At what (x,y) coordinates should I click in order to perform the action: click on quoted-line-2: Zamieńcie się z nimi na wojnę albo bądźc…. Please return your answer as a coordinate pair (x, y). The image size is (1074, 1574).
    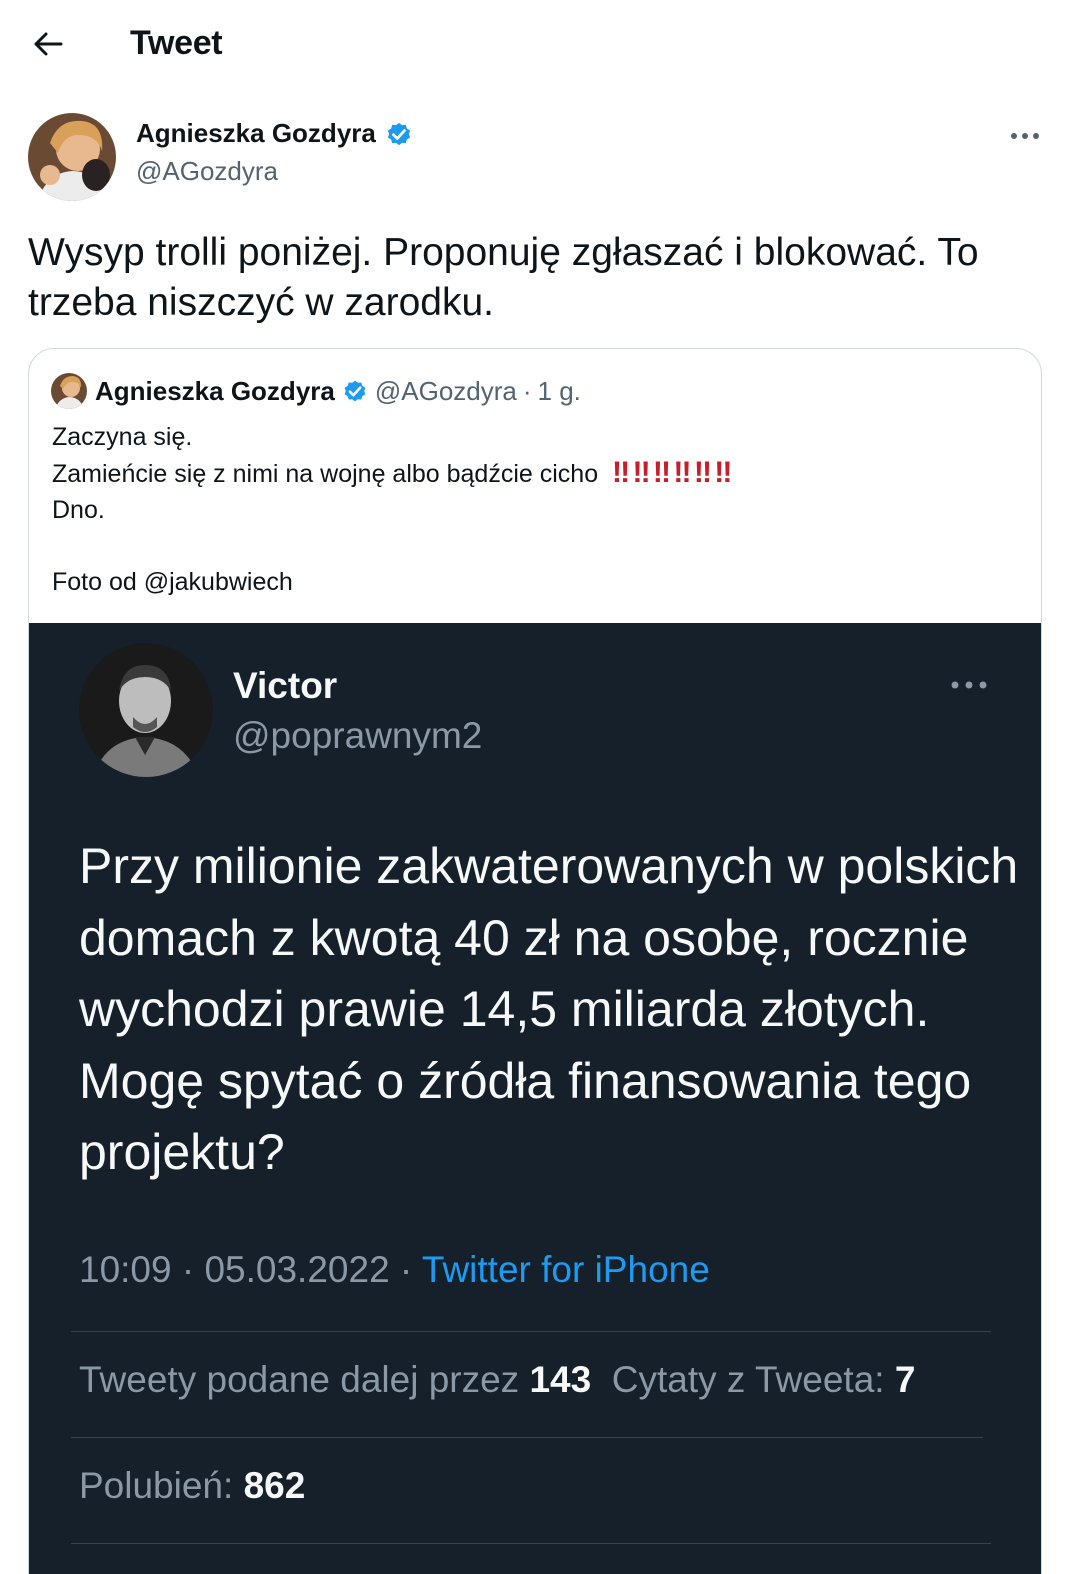
    Looking at the image, I should click on (325, 474).